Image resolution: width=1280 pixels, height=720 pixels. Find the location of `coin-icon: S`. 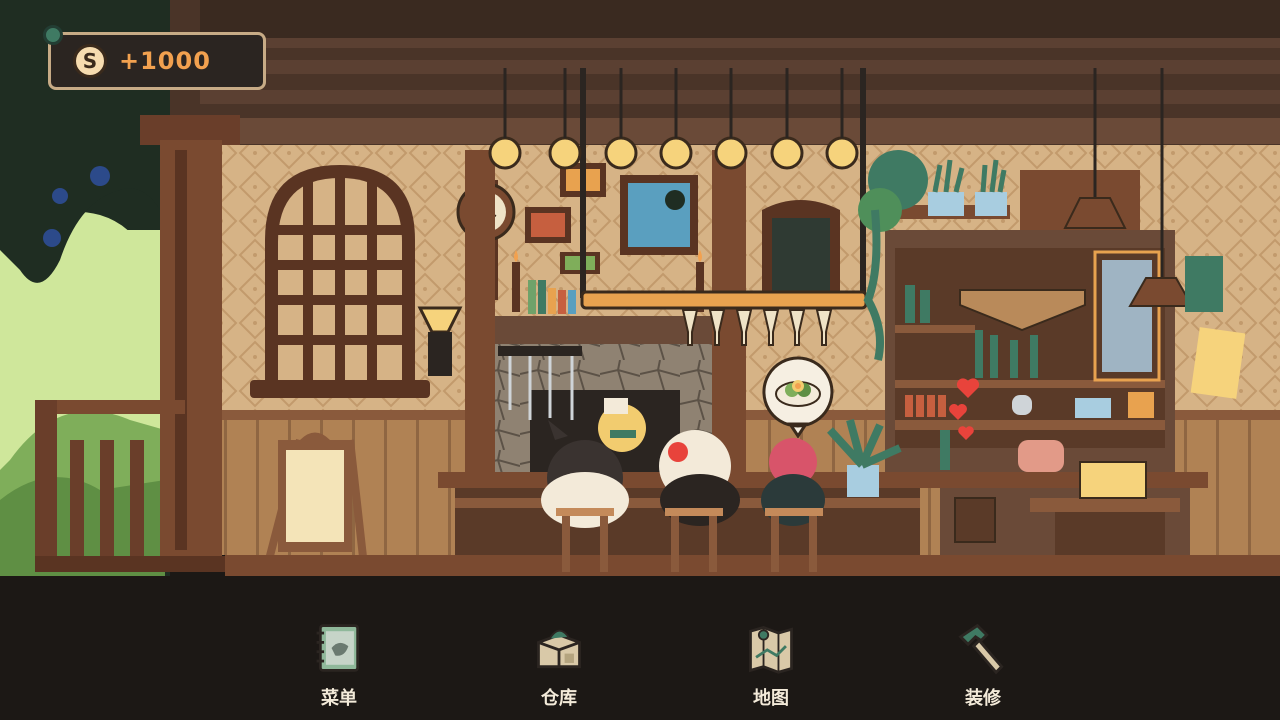

coin-icon: S is located at coordinates (90, 61).